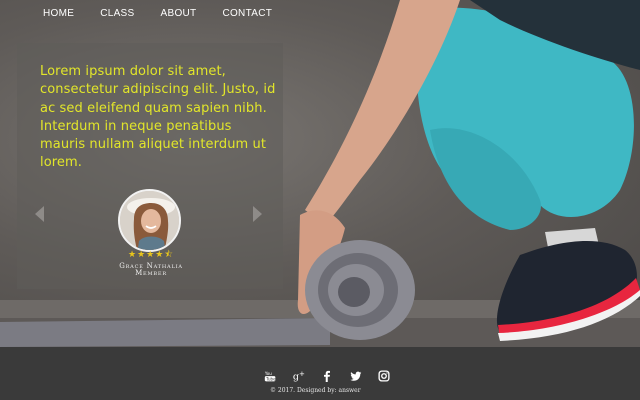 The height and width of the screenshot is (400, 640). Describe the element at coordinates (315, 390) in the screenshot. I see `copyright-text: © 2017. Designed by: answer` at that location.